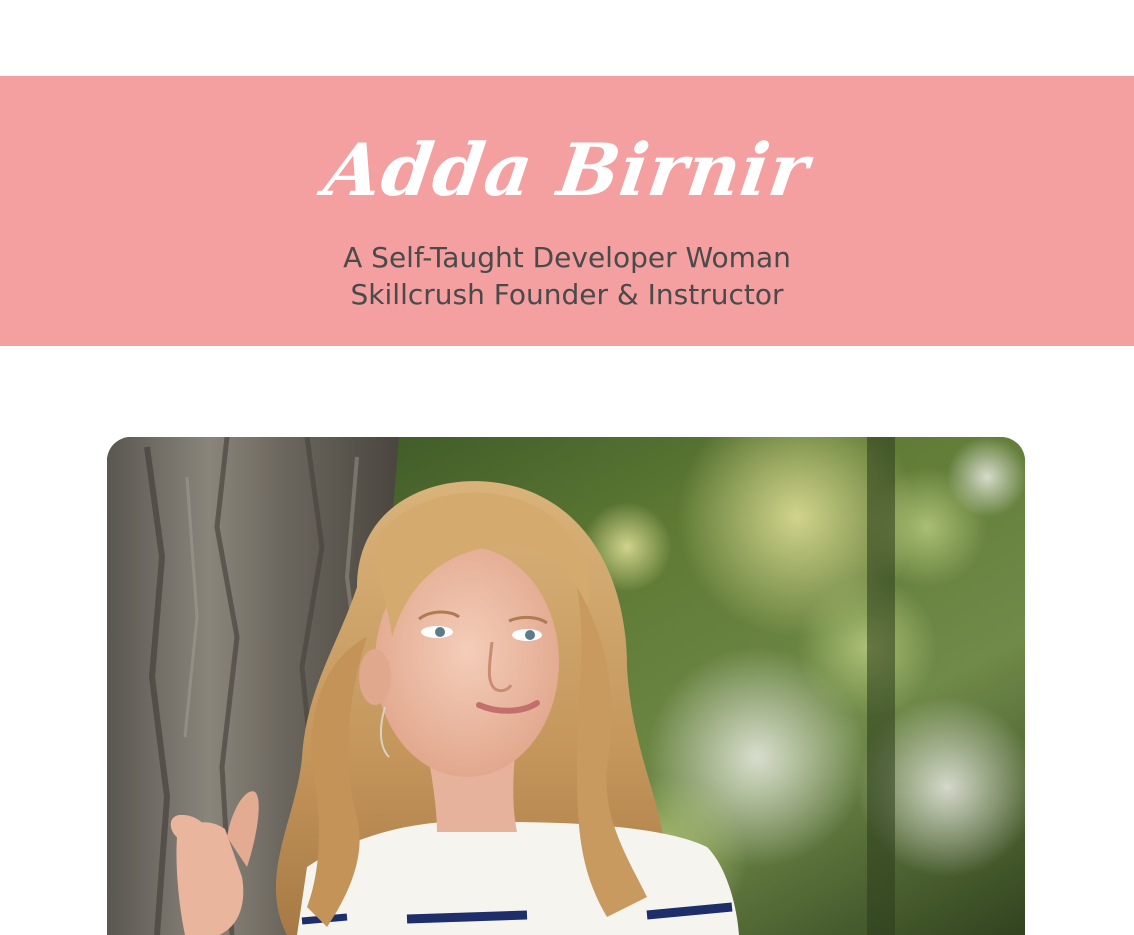  Describe the element at coordinates (567, 294) in the screenshot. I see `tagline-line-2: Skillcrush Founder & Instructor` at that location.